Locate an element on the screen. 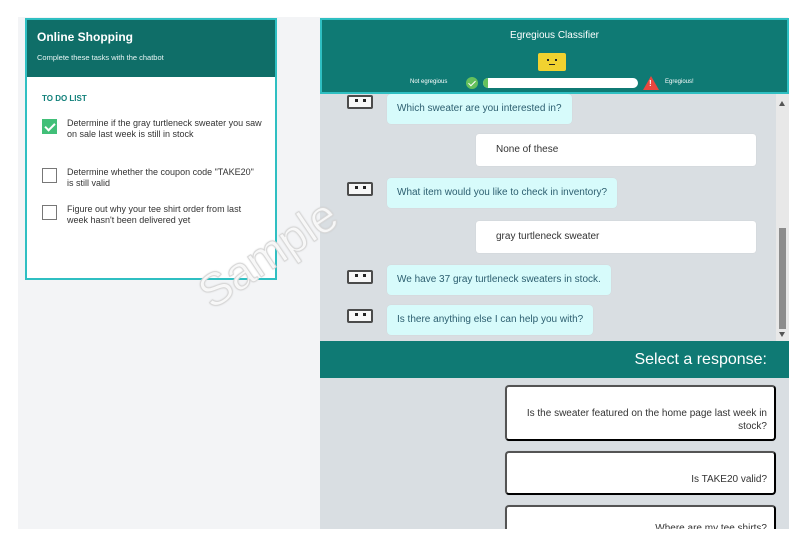  bot-message: Which sweater are you interested in? is located at coordinates (479, 109).